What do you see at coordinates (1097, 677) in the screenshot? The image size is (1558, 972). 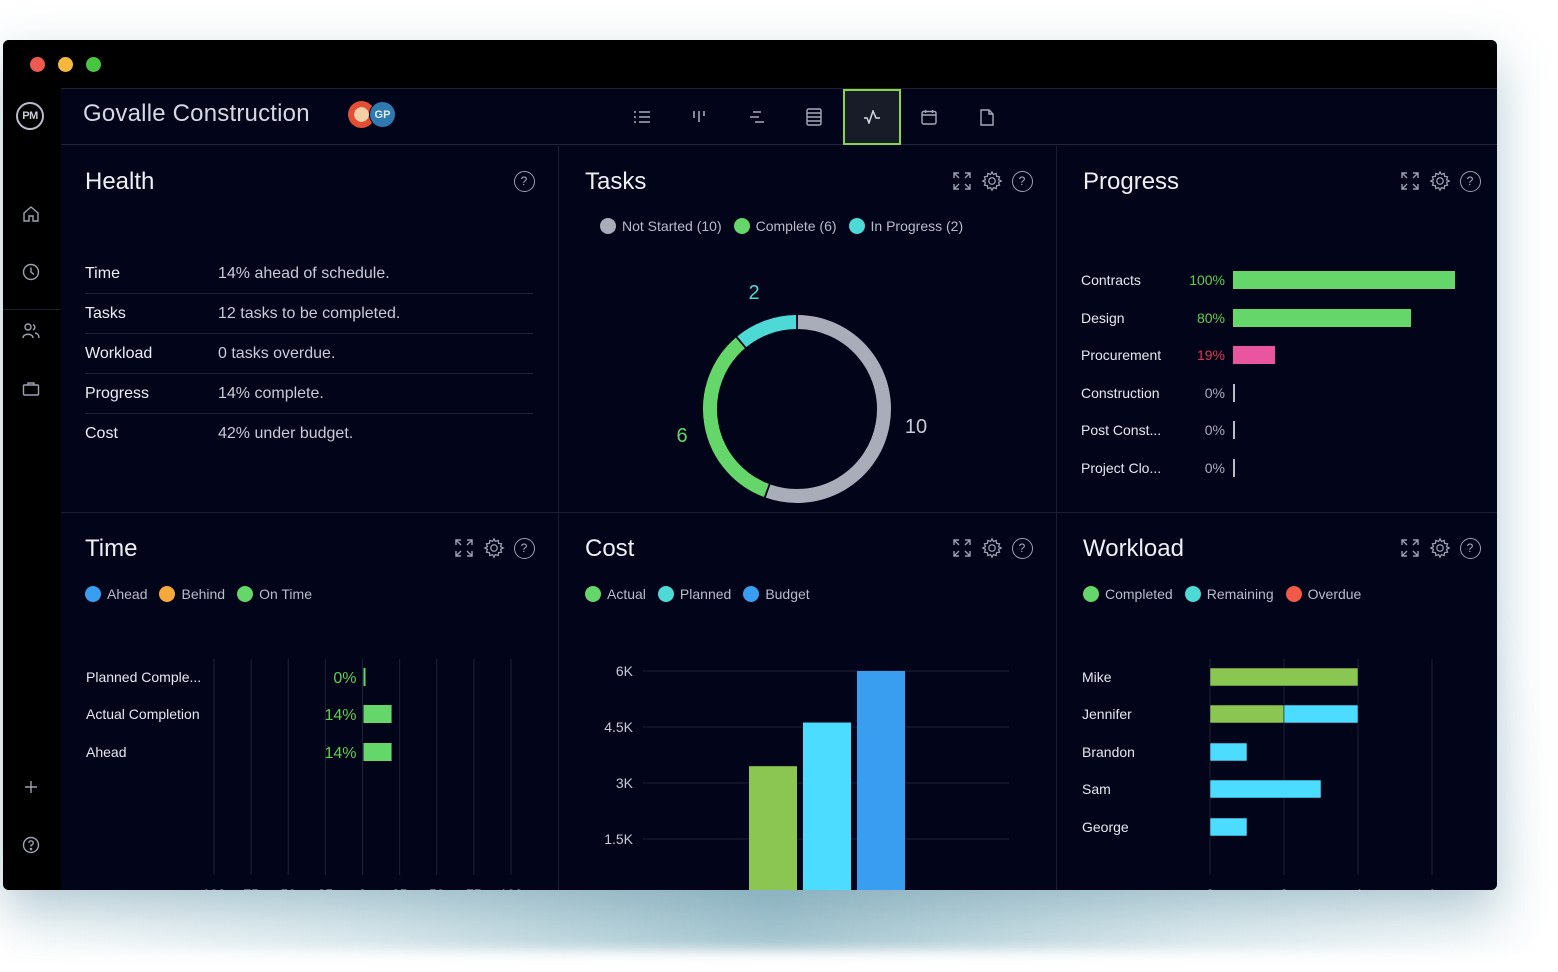 I see `person-label: Mike` at bounding box center [1097, 677].